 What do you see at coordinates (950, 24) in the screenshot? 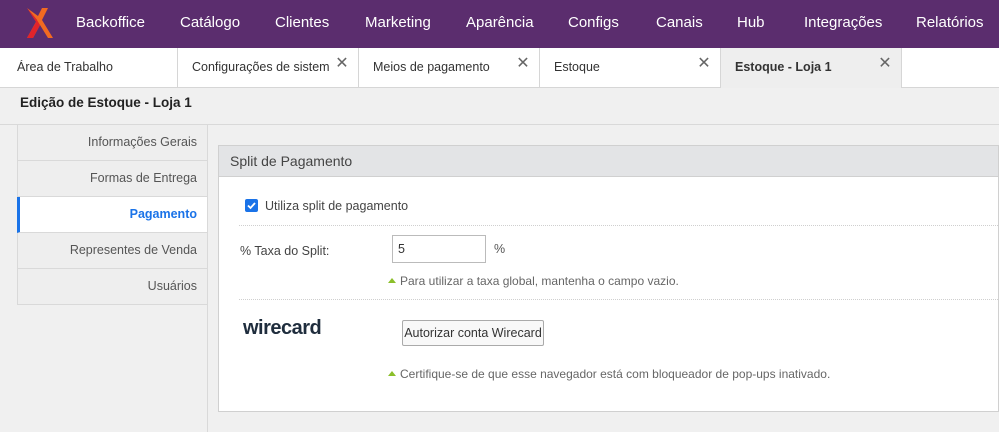
I see `nav-item-relatorios: Relatórios` at bounding box center [950, 24].